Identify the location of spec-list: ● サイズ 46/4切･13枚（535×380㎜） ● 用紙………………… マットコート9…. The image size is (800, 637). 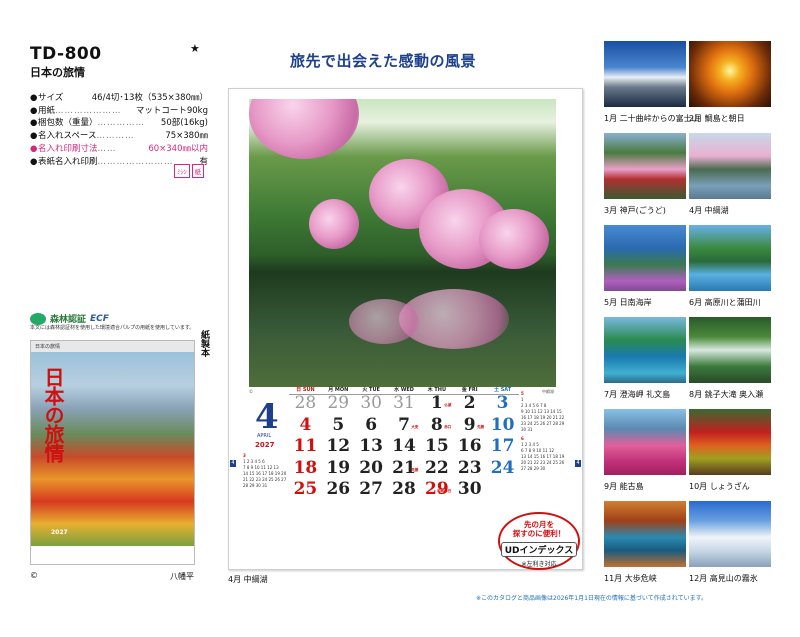
(119, 130).